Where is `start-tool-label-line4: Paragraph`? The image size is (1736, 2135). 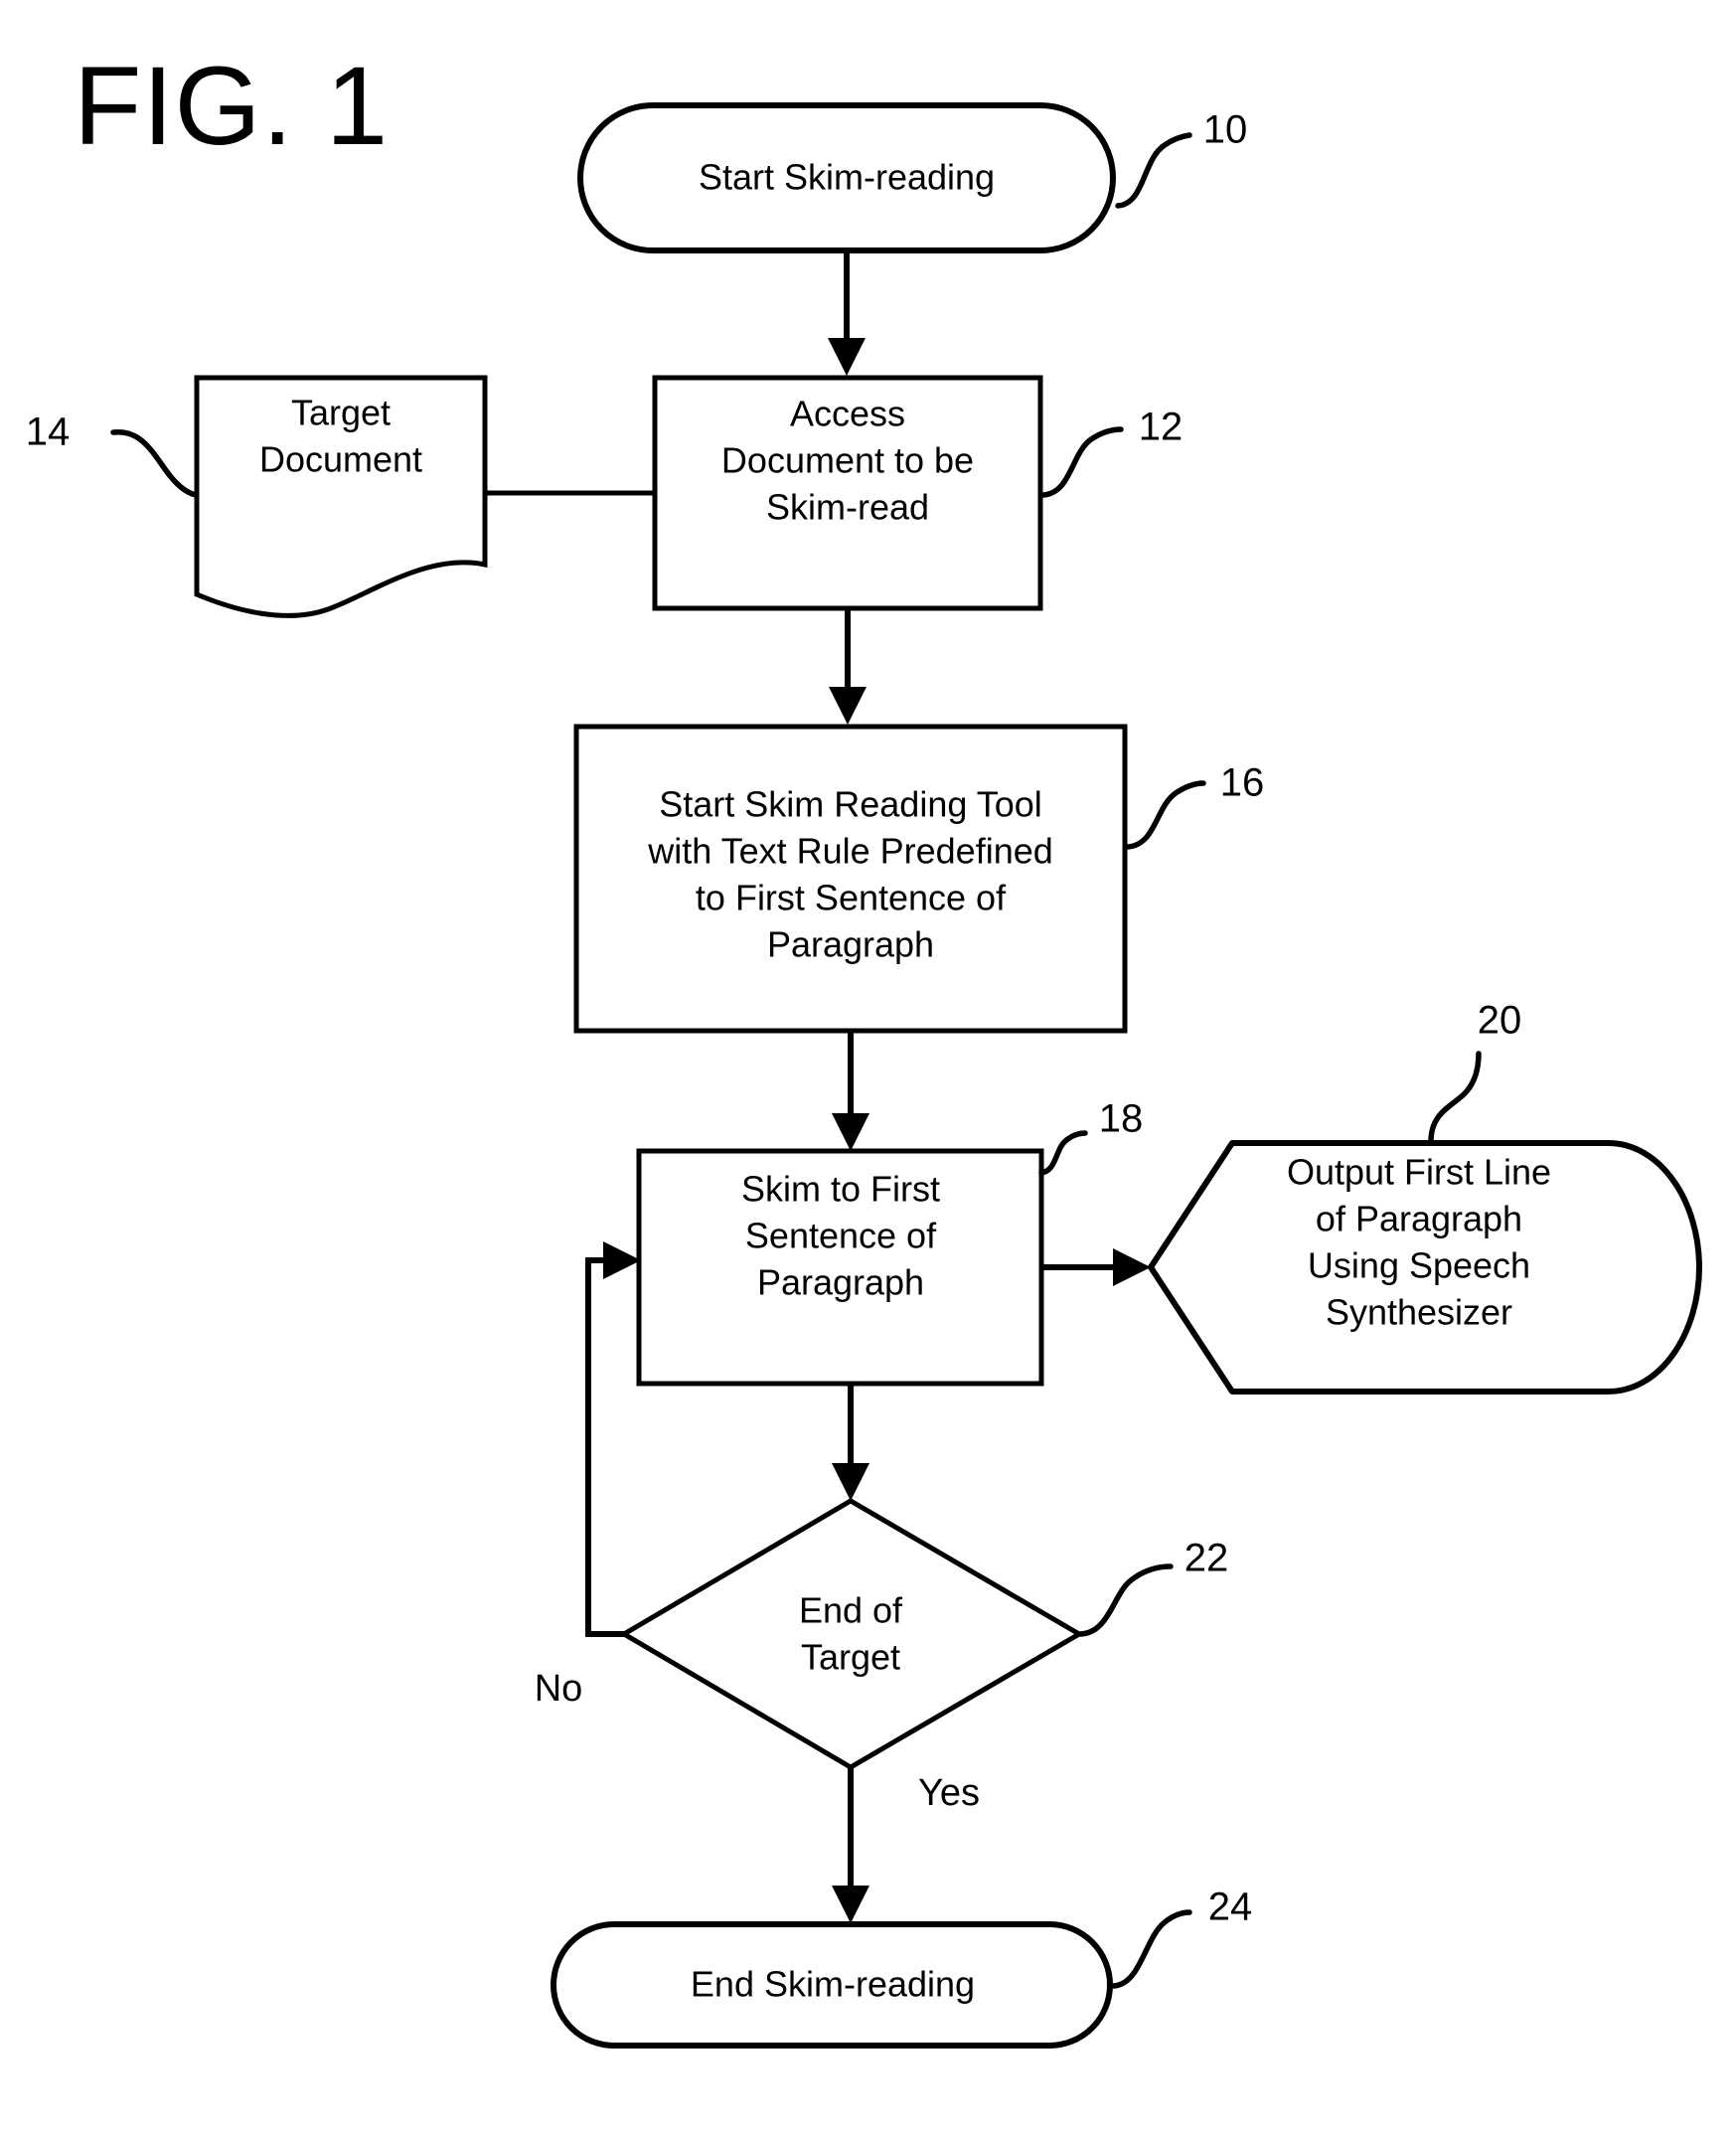
start-tool-label-line4: Paragraph is located at coordinates (850, 944).